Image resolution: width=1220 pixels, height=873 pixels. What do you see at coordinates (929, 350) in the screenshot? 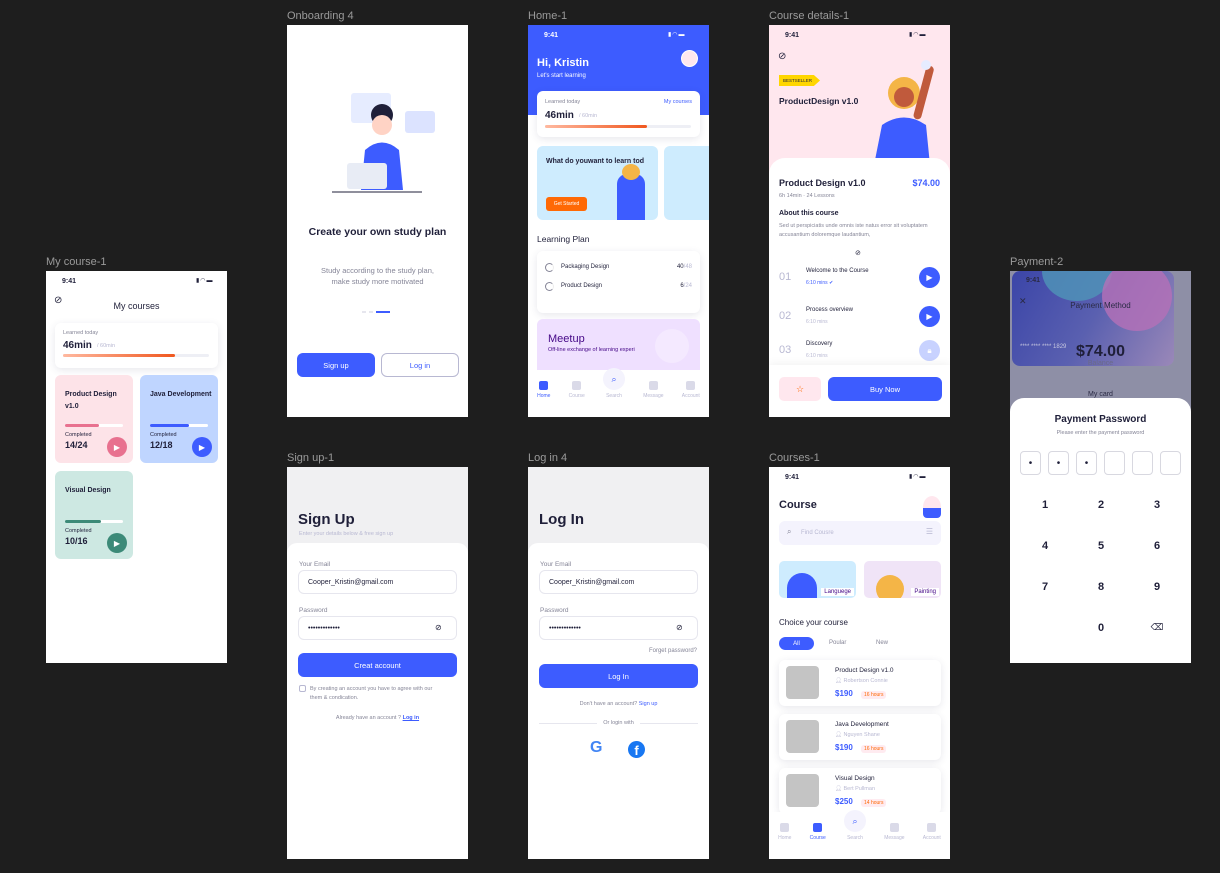
I see `lock-icon: 🔒︎` at bounding box center [929, 350].